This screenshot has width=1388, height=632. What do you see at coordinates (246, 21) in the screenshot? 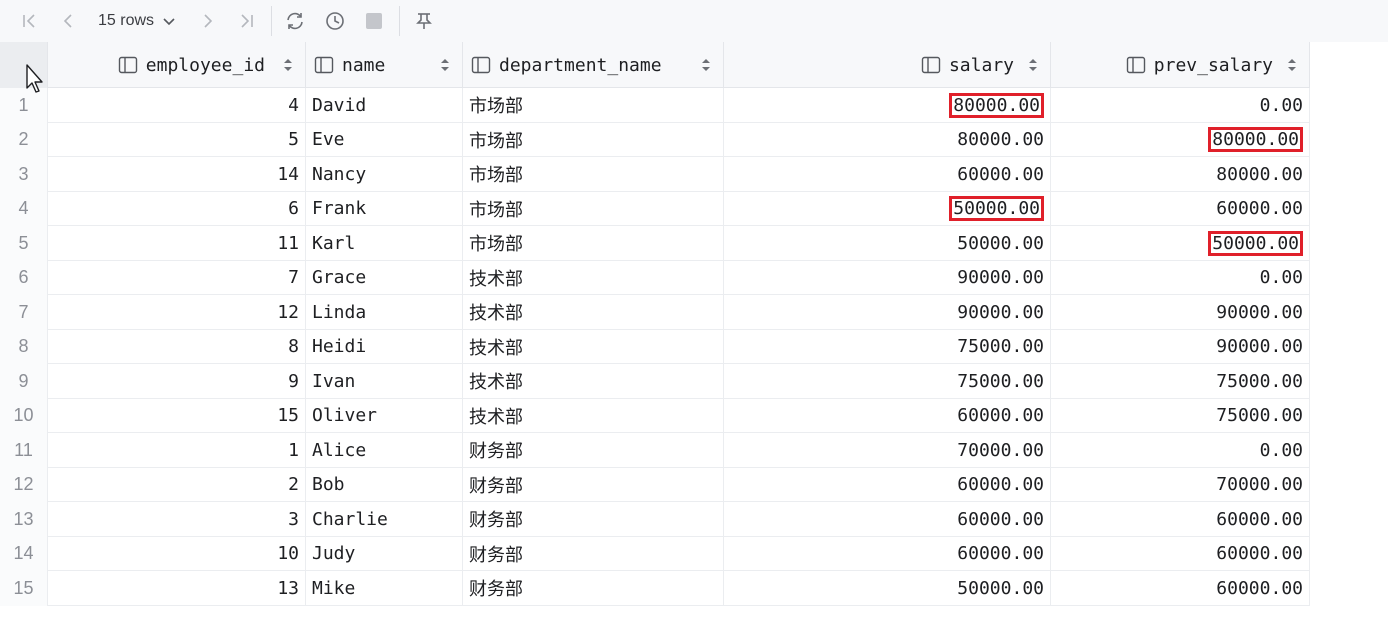
I see `last-page-icon` at bounding box center [246, 21].